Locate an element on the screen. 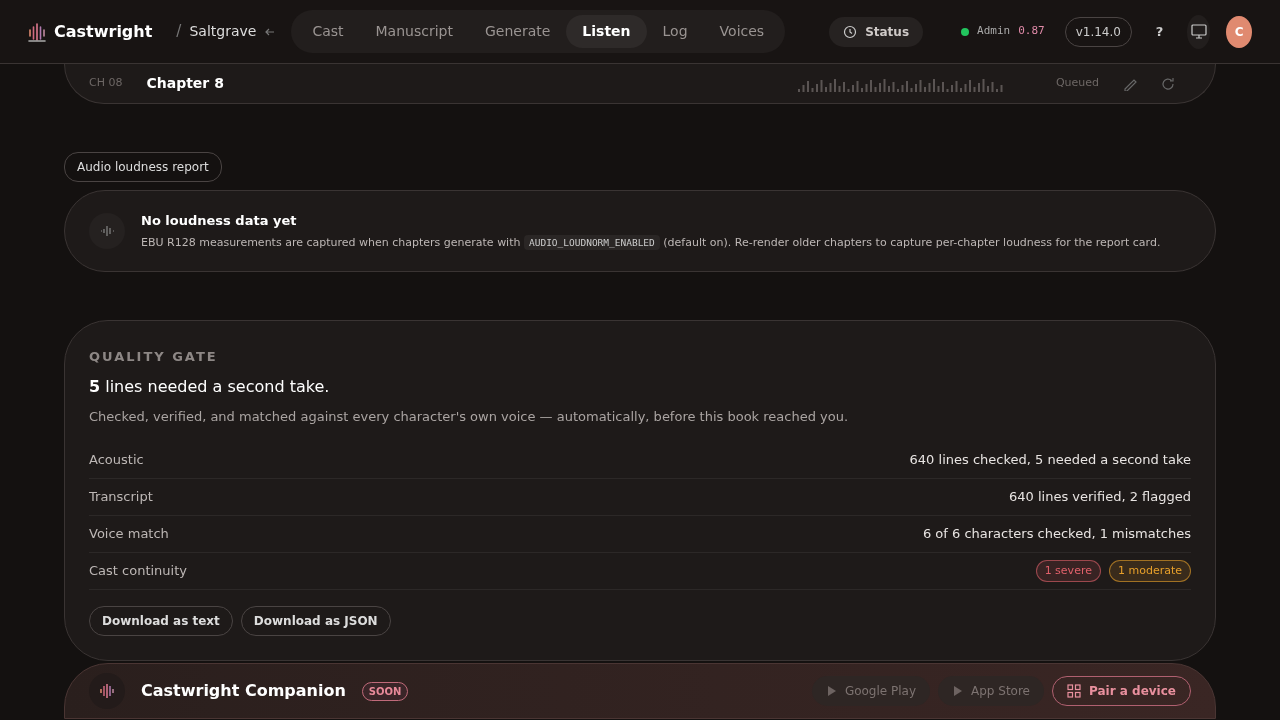 The width and height of the screenshot is (1280, 720). quality-headline: 5 lines needed a second take. is located at coordinates (210, 386).